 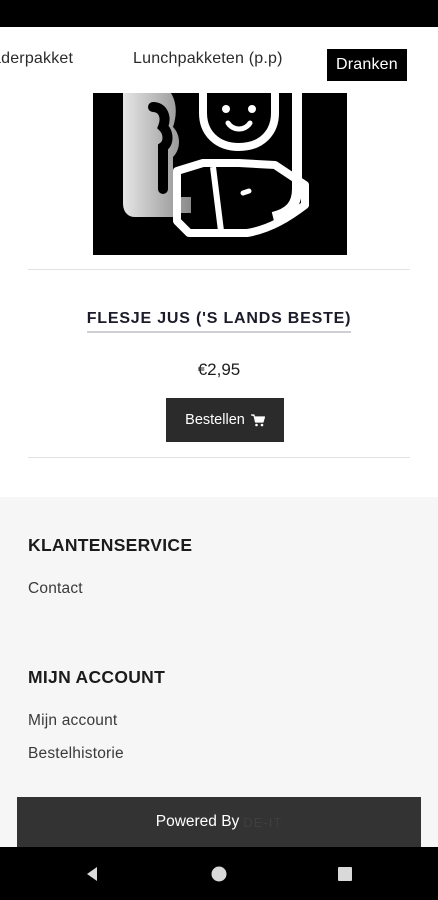 I want to click on product-price: €2,95, so click(x=219, y=369).